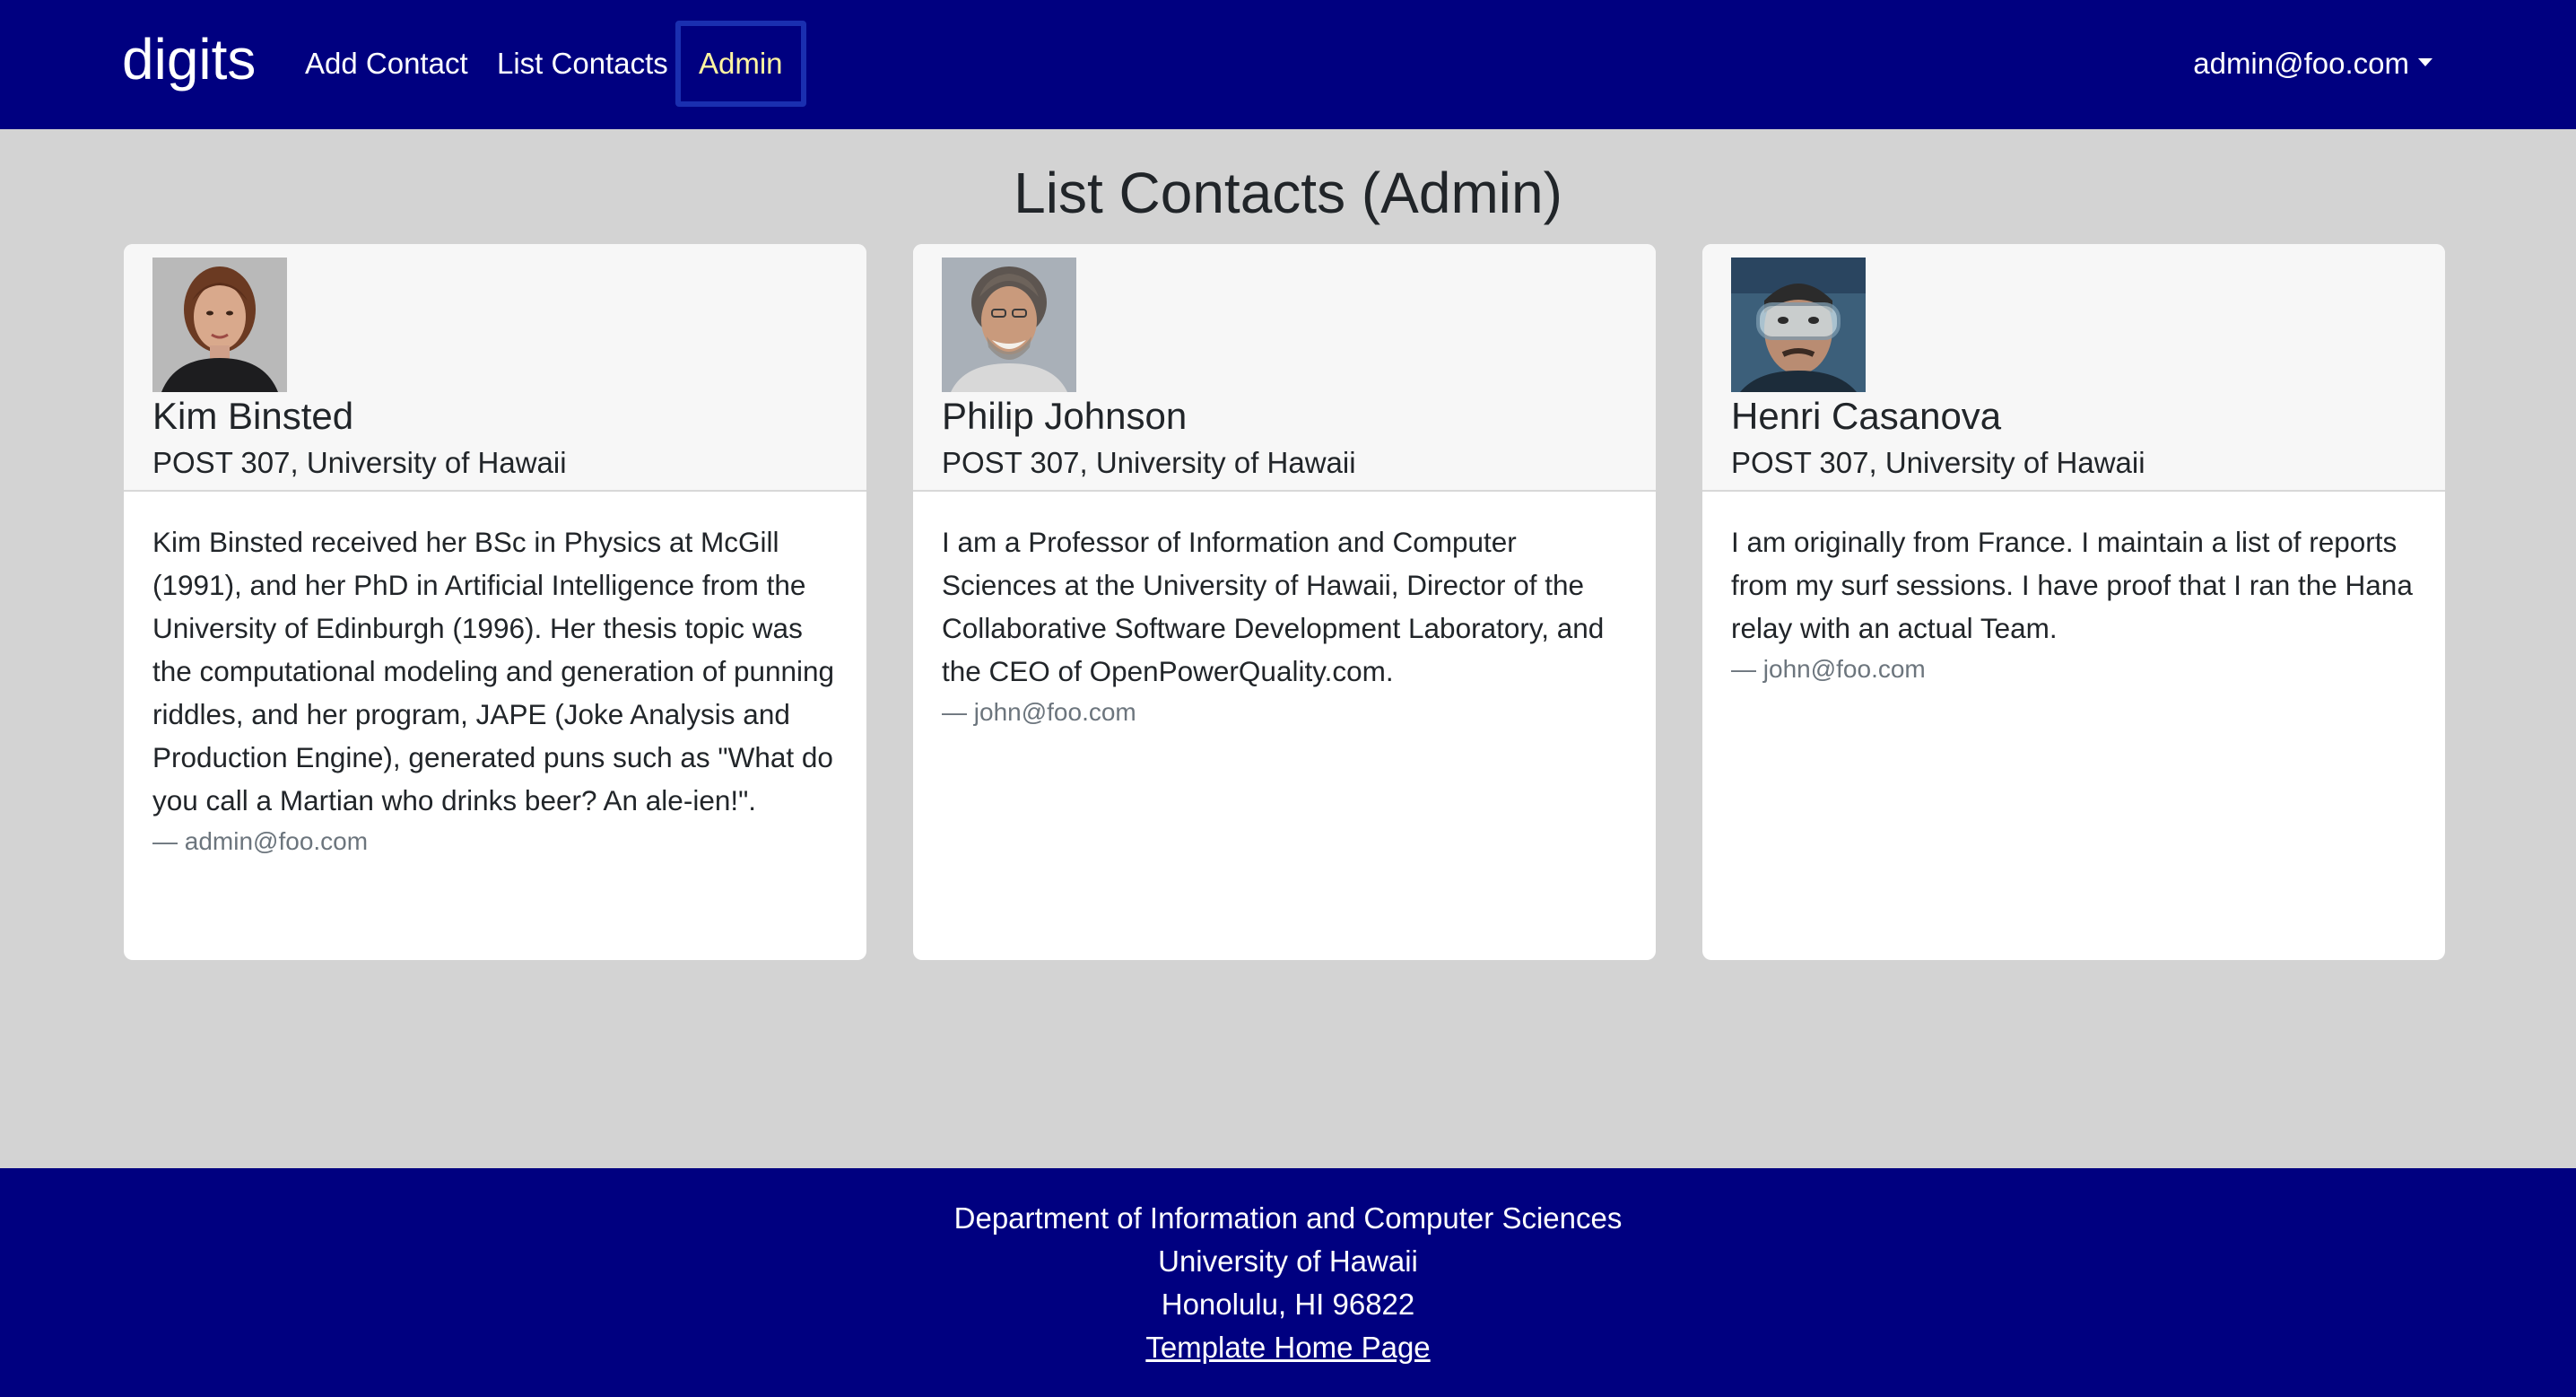 The height and width of the screenshot is (1397, 2576). What do you see at coordinates (253, 416) in the screenshot?
I see `contact-name: Kim Binsted` at bounding box center [253, 416].